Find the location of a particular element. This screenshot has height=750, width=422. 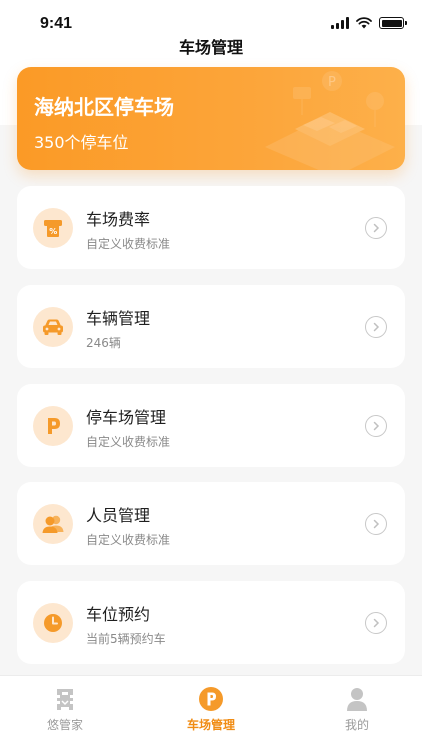

fee-rate-icon: % is located at coordinates (53, 228).